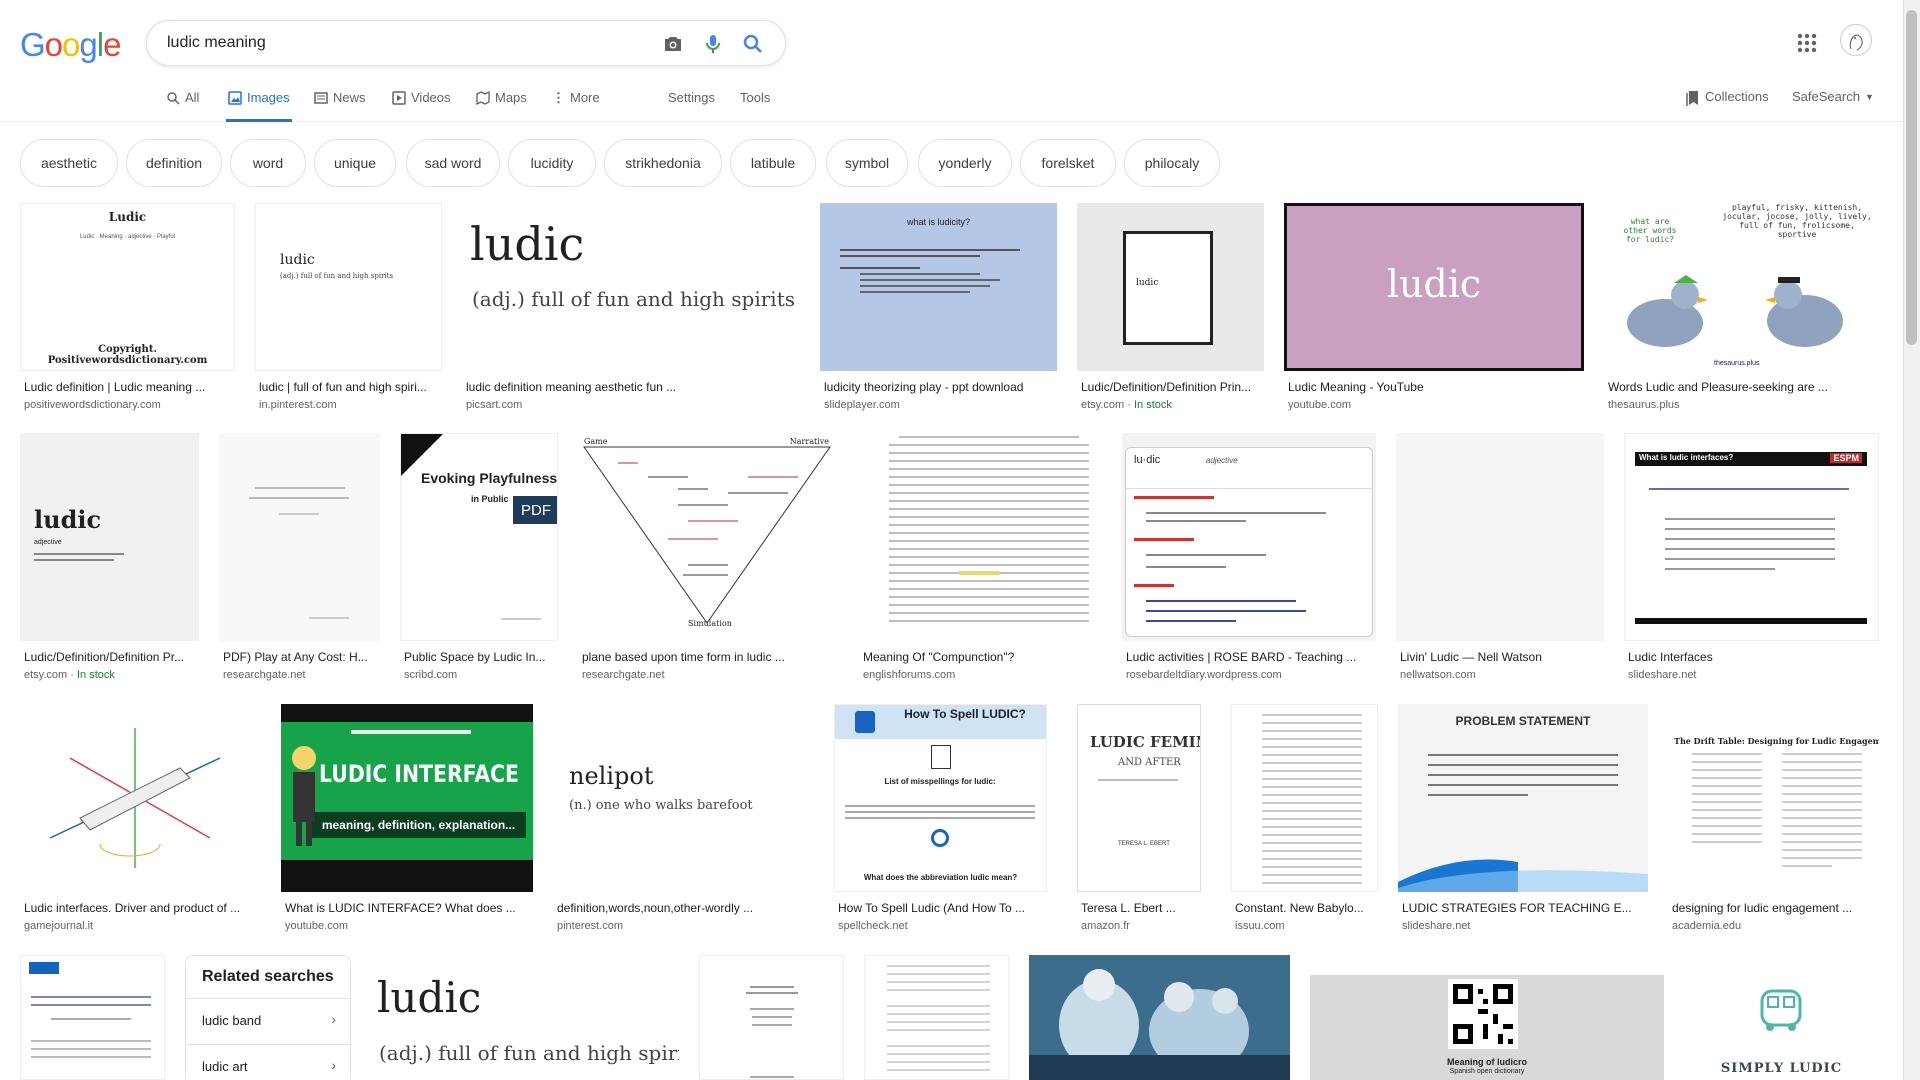 The image size is (1920, 1080). I want to click on scrollbar-thumb, so click(1911, 177).